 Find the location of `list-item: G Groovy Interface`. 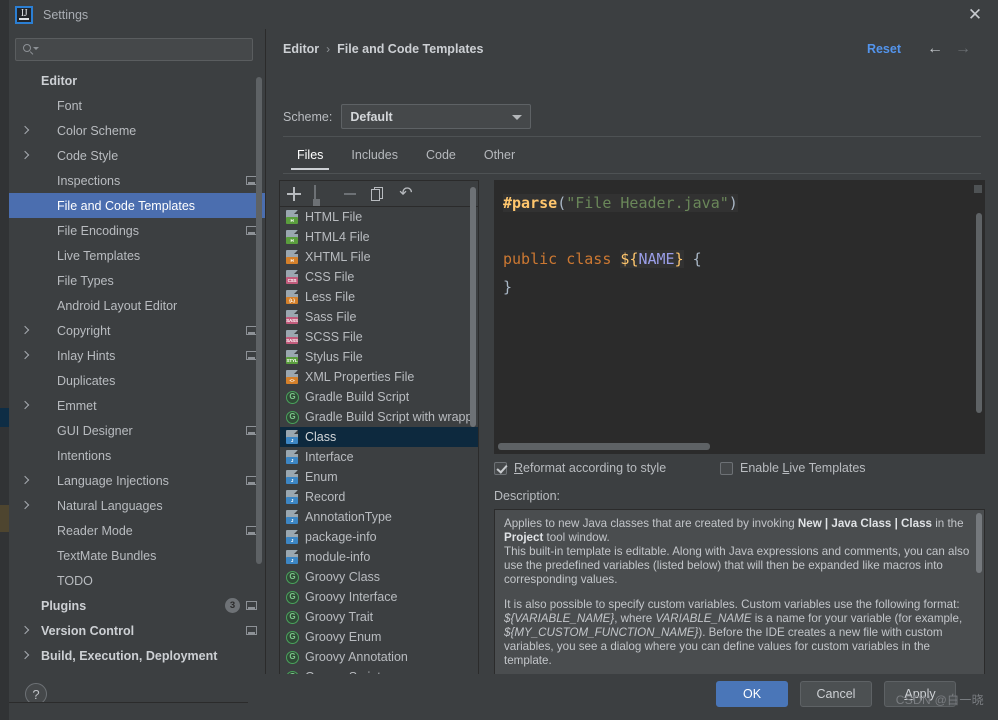

list-item: G Groovy Interface is located at coordinates (379, 597).